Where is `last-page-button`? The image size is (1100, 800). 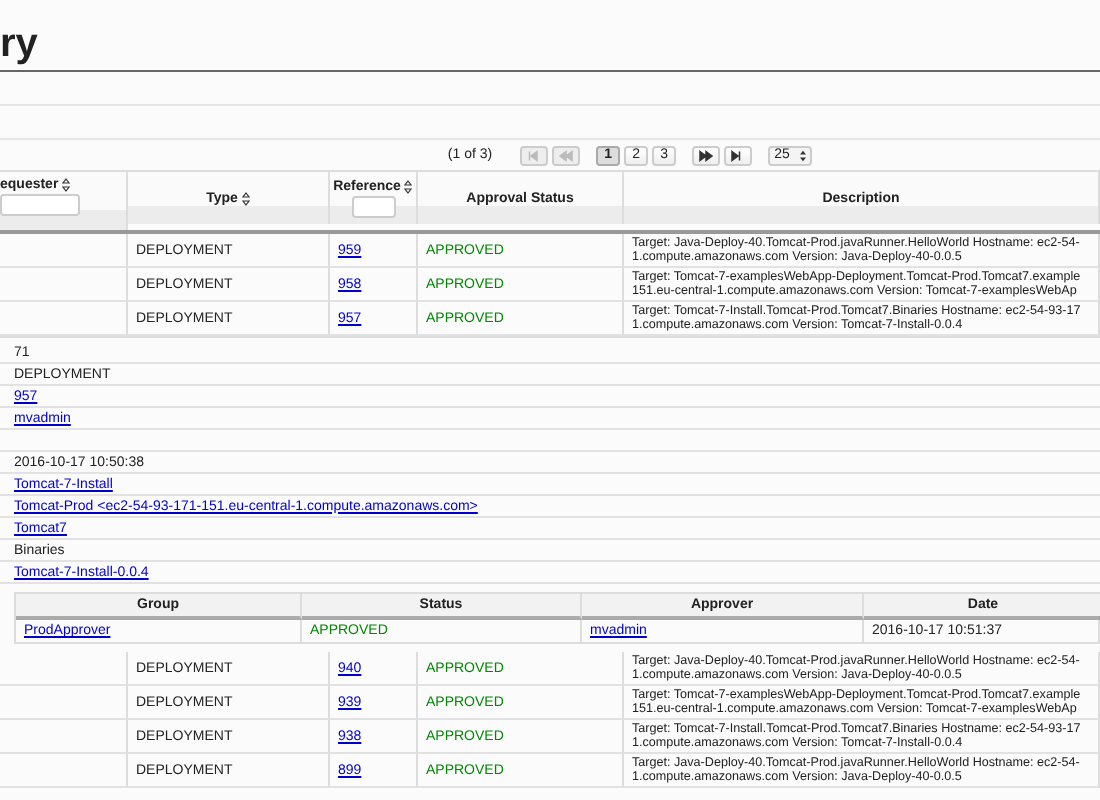
last-page-button is located at coordinates (738, 155).